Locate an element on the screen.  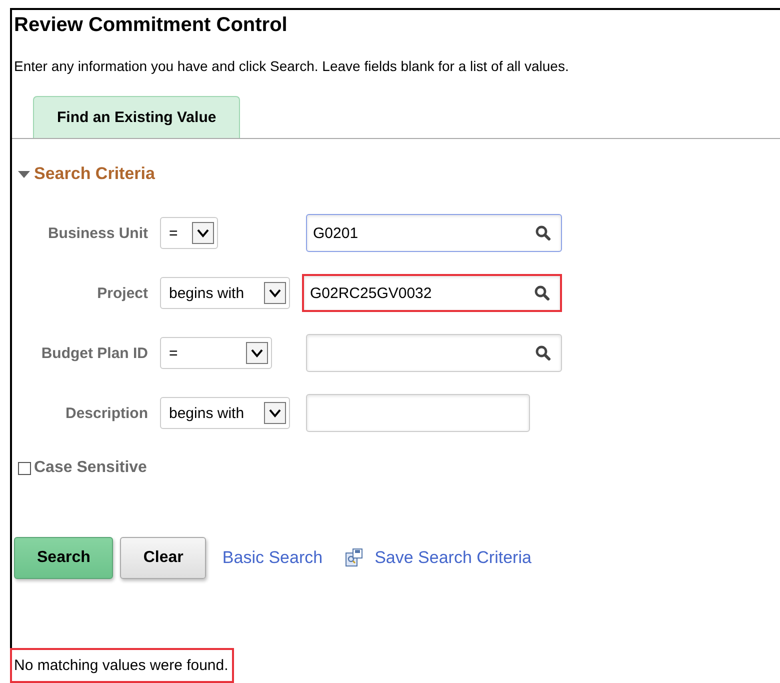
clear-button: Clear is located at coordinates (163, 558).